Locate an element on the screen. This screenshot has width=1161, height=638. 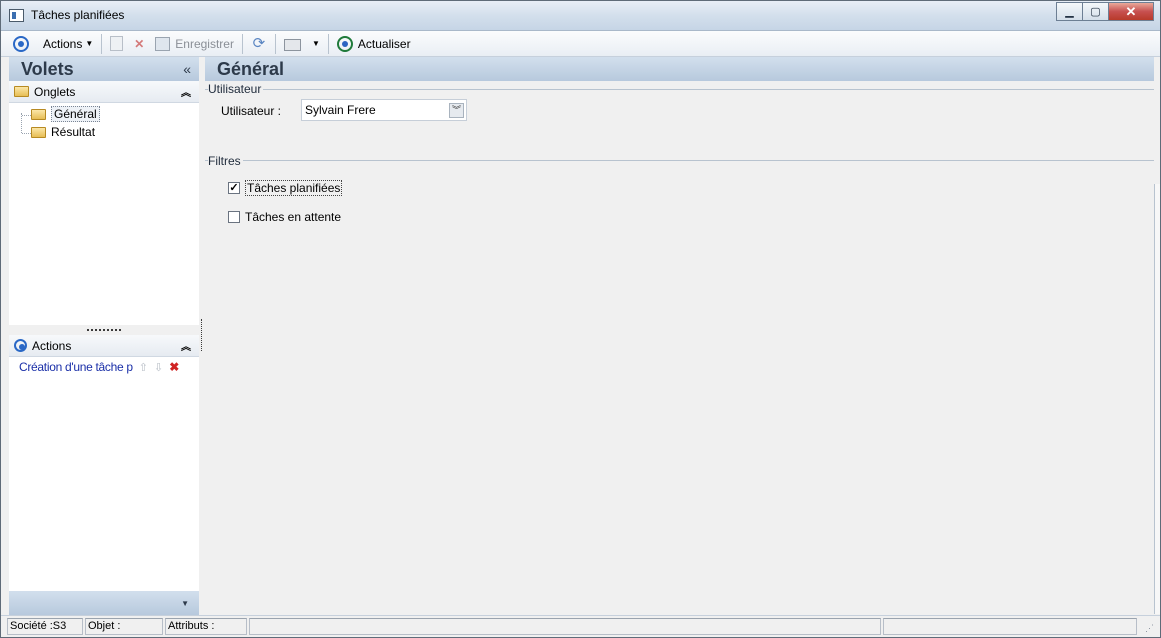
maximize-icon: ▢ is located at coordinates (1095, 12).